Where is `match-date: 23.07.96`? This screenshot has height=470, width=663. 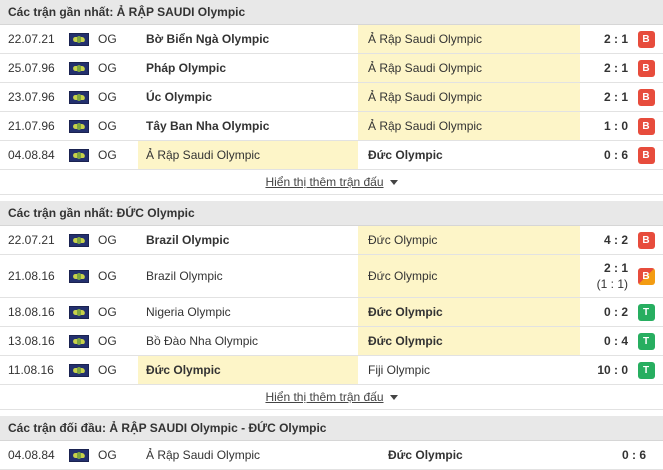
match-date: 23.07.96 is located at coordinates (31, 97).